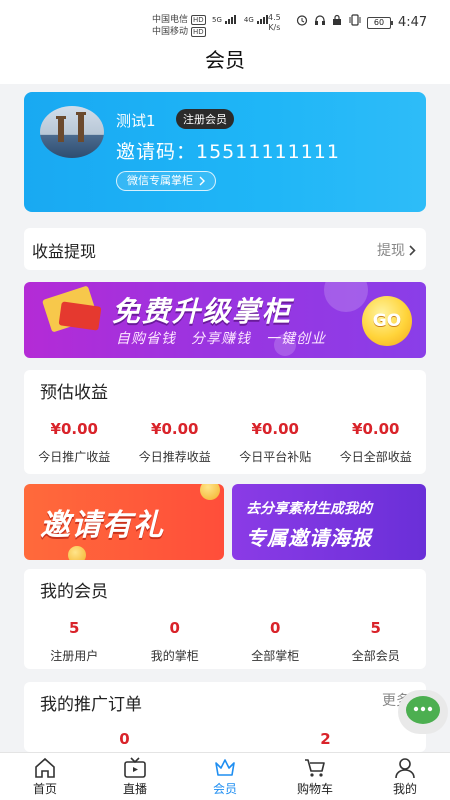 This screenshot has width=450, height=800. I want to click on status-bar: 中国电信 HD 中国移动 HD 5G 4G 4.5 K/s 60 4:47, so click(225, 20).